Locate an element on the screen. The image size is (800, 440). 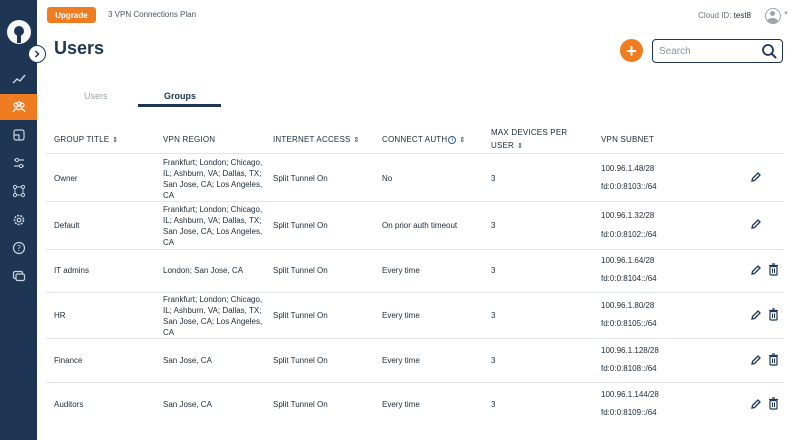
group-title: Default is located at coordinates (67, 225).